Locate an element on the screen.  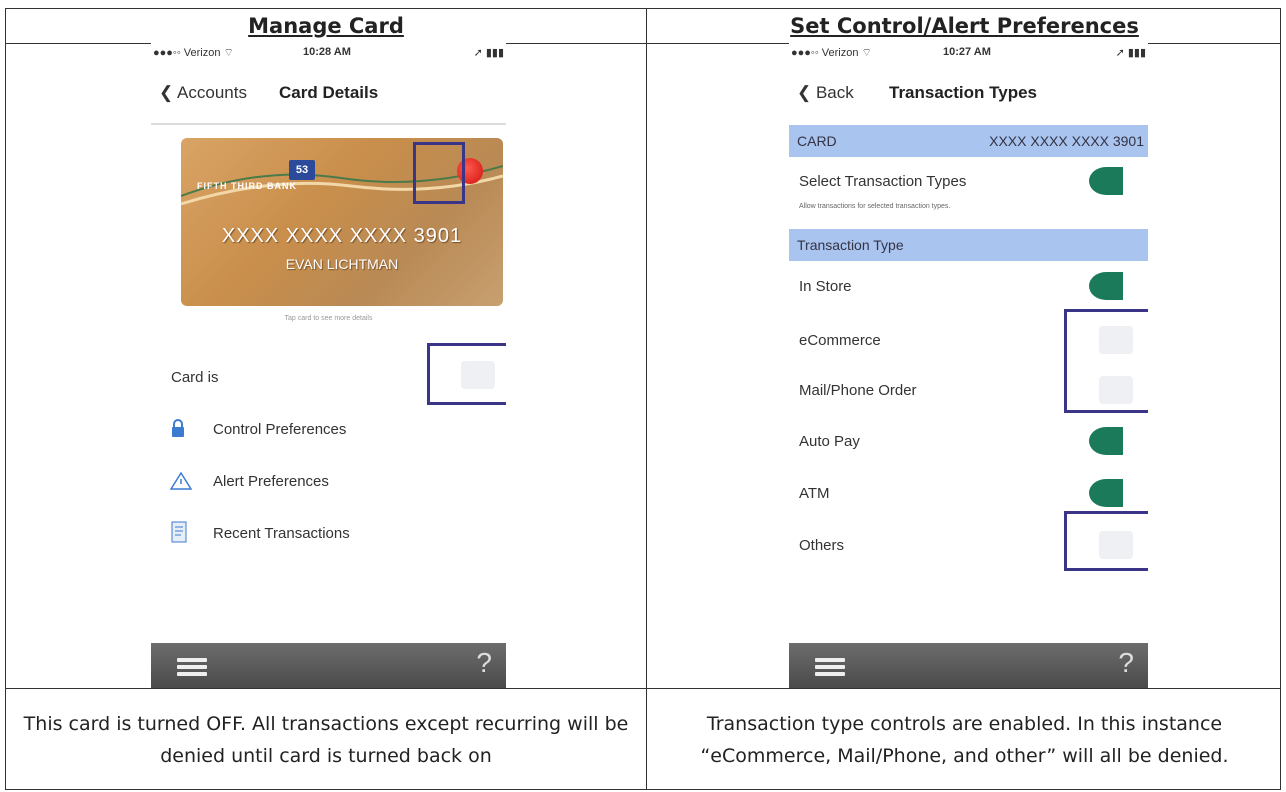
card-row: CARD XXXX XXXX XXXX 3901 is located at coordinates (968, 141).